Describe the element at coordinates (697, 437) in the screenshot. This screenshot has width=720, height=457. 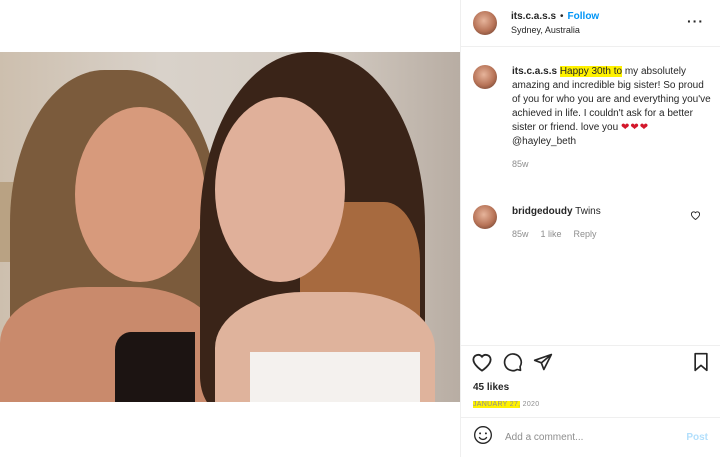
I see `post-button: Post` at that location.